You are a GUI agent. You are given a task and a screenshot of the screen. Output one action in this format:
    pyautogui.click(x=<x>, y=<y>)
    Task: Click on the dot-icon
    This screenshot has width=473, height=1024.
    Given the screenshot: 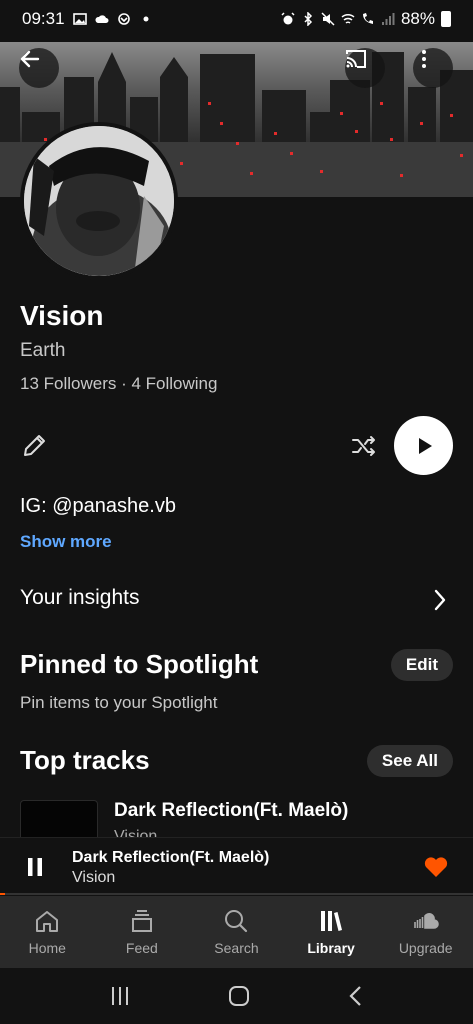 What is the action you would take?
    pyautogui.click(x=146, y=19)
    